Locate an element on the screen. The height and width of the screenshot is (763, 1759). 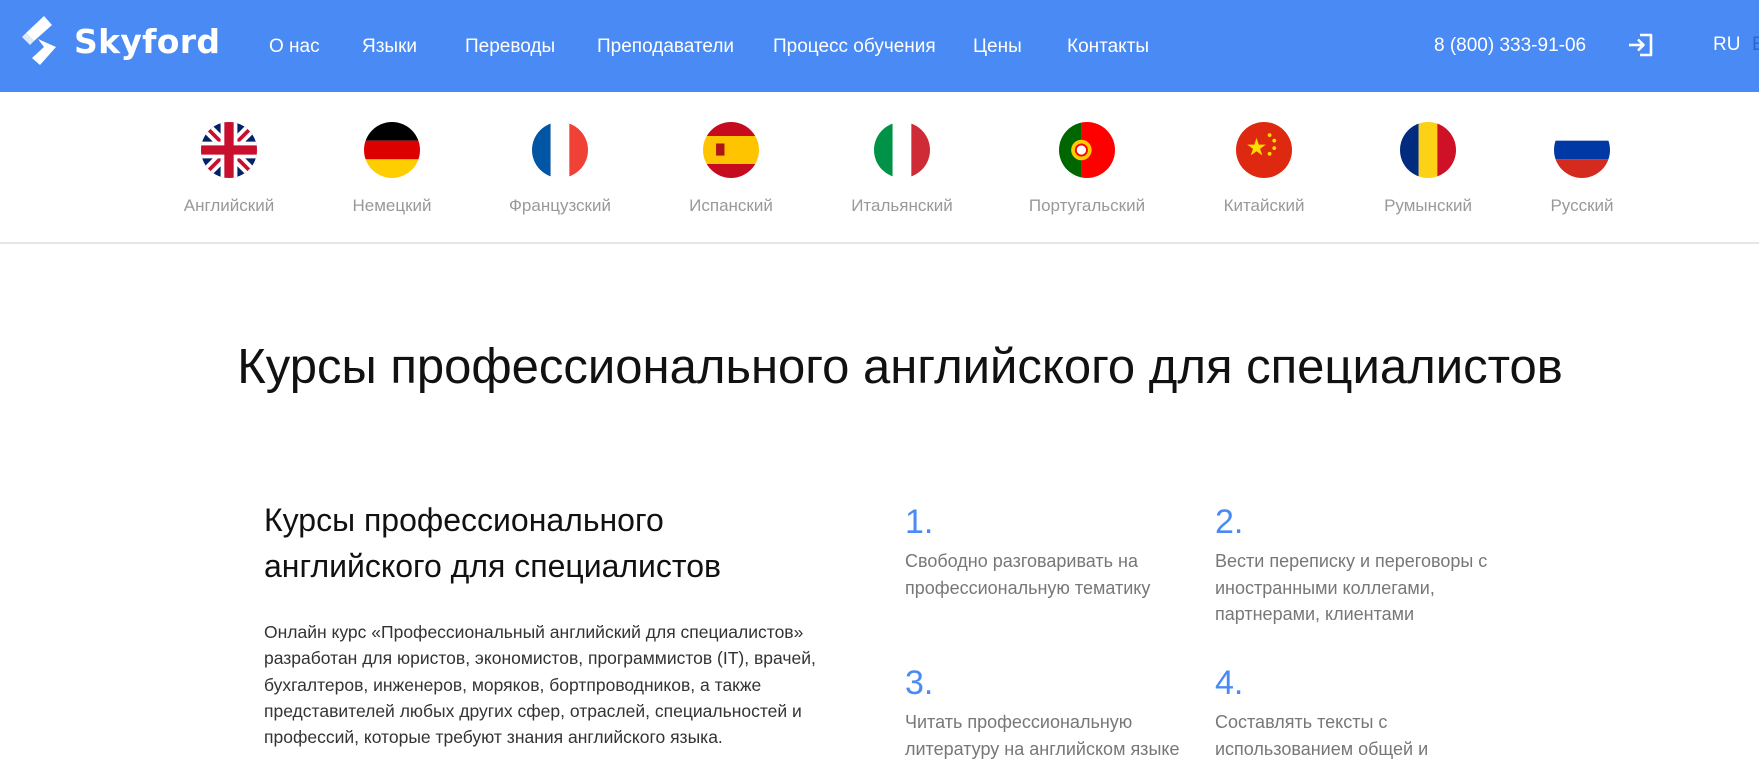
language-item-german: Немецкий is located at coordinates (392, 167).